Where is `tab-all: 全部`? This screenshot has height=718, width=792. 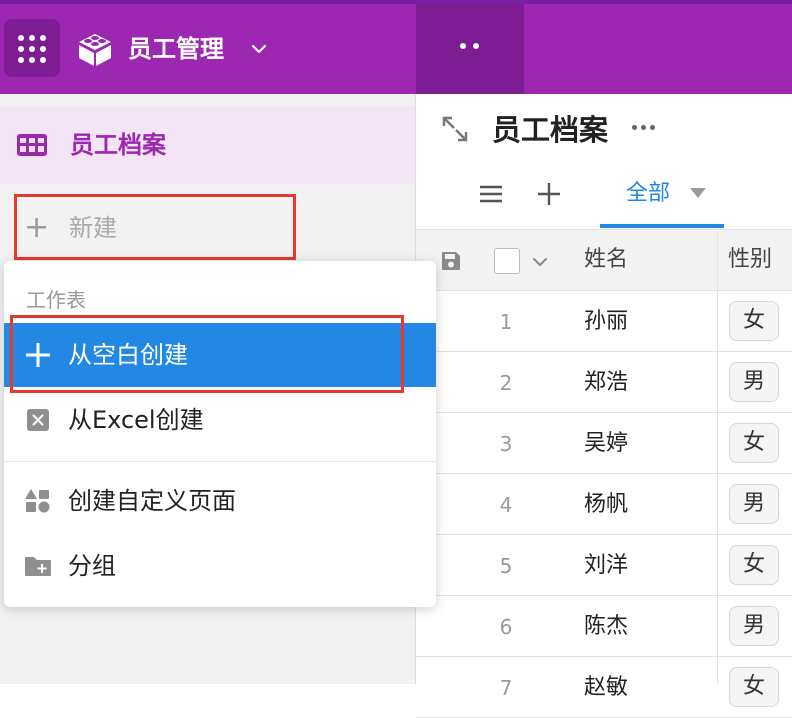
tab-all: 全部 is located at coordinates (662, 202).